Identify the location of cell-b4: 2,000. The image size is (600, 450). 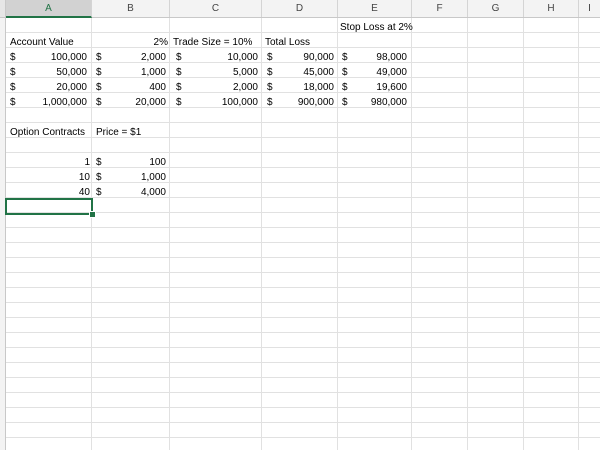
(136, 57).